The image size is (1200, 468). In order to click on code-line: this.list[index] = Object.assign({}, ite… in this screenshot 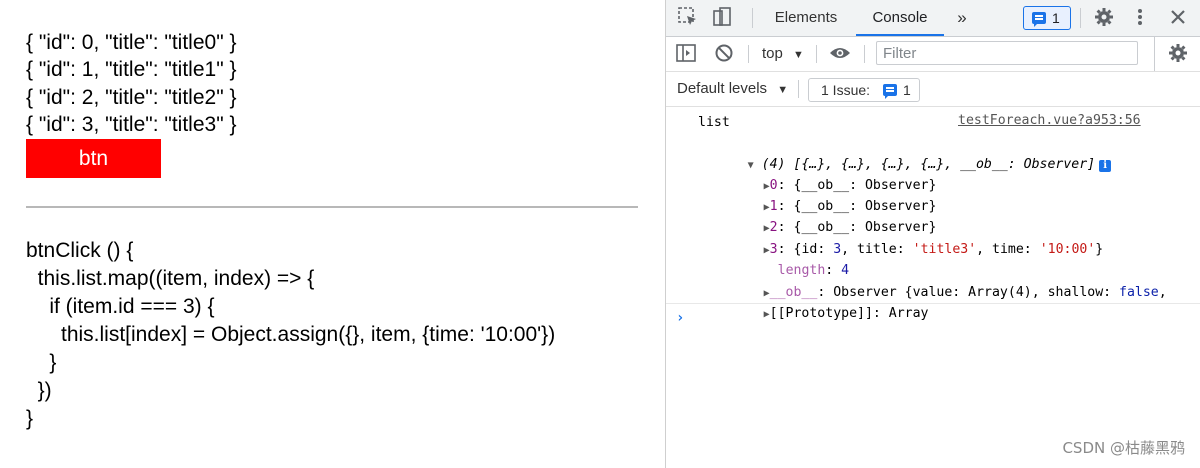, I will do `click(291, 334)`.